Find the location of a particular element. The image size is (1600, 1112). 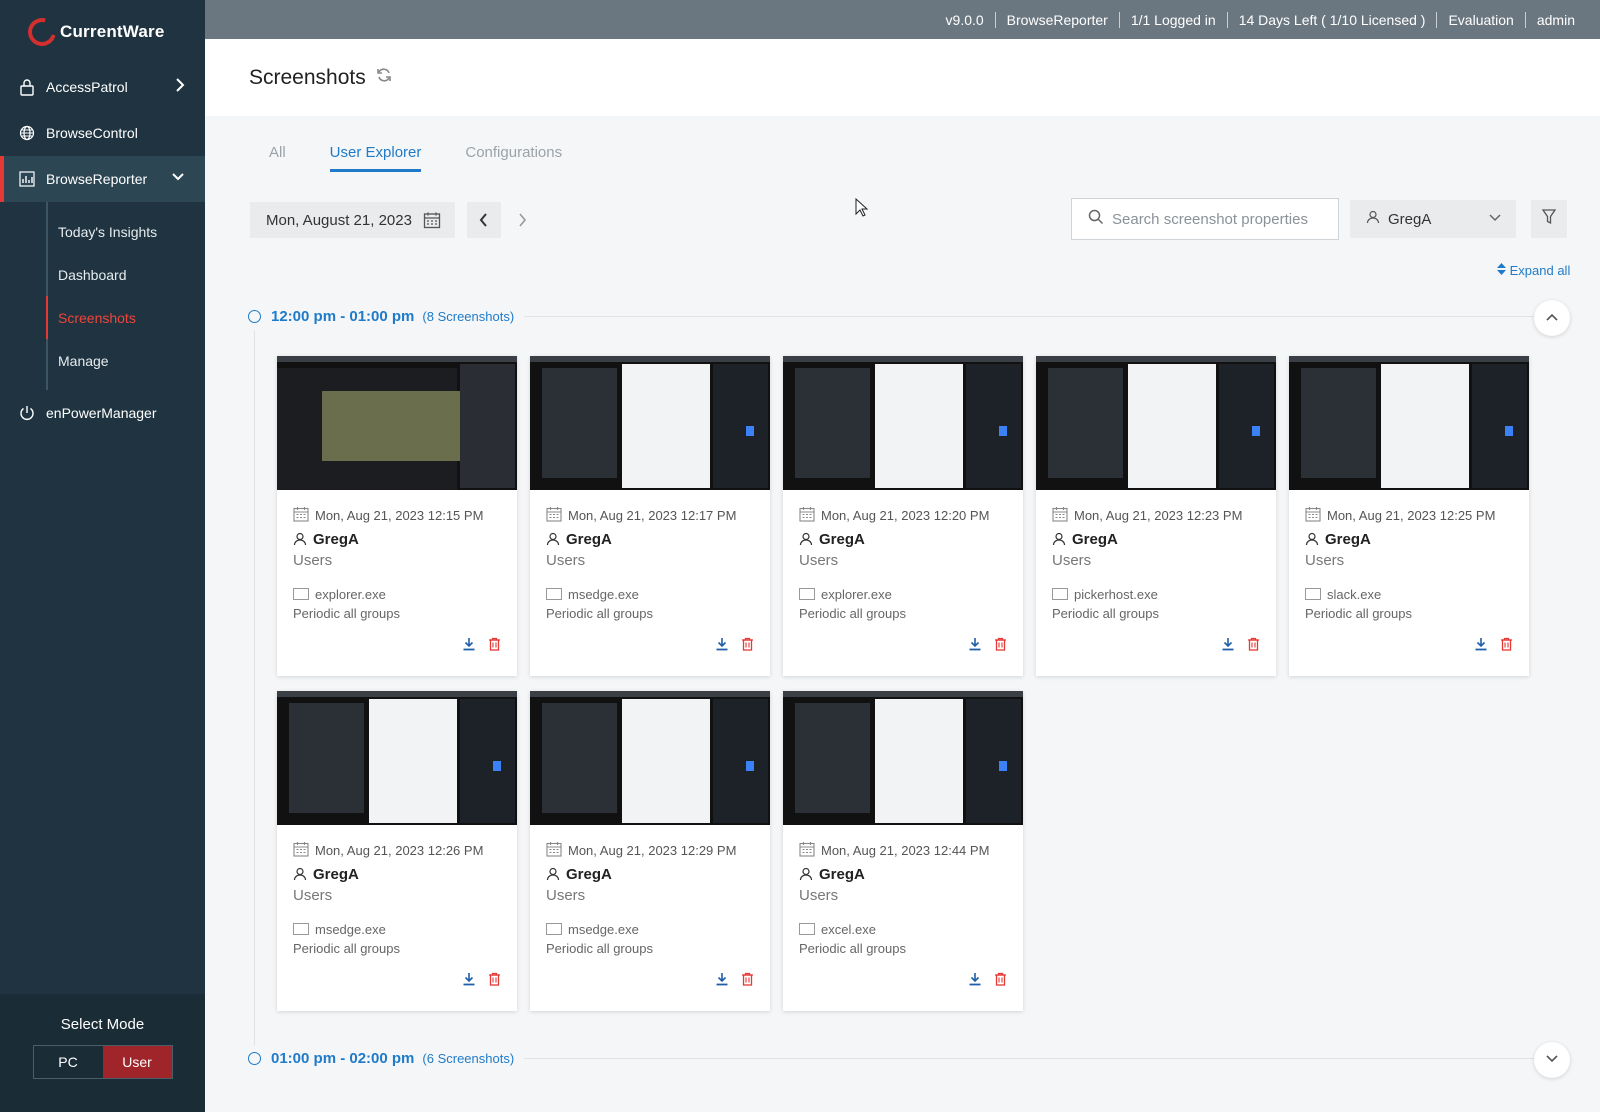

logged-in-label: 1/1 Logged in is located at coordinates (1174, 19).